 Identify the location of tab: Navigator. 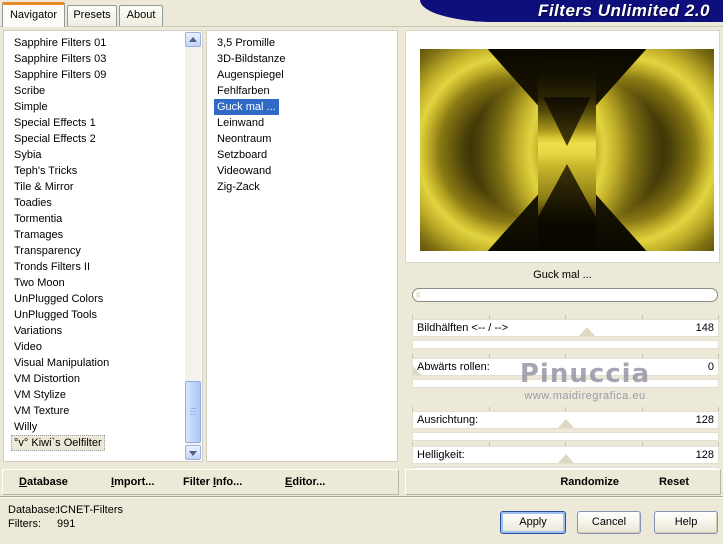
(33, 14).